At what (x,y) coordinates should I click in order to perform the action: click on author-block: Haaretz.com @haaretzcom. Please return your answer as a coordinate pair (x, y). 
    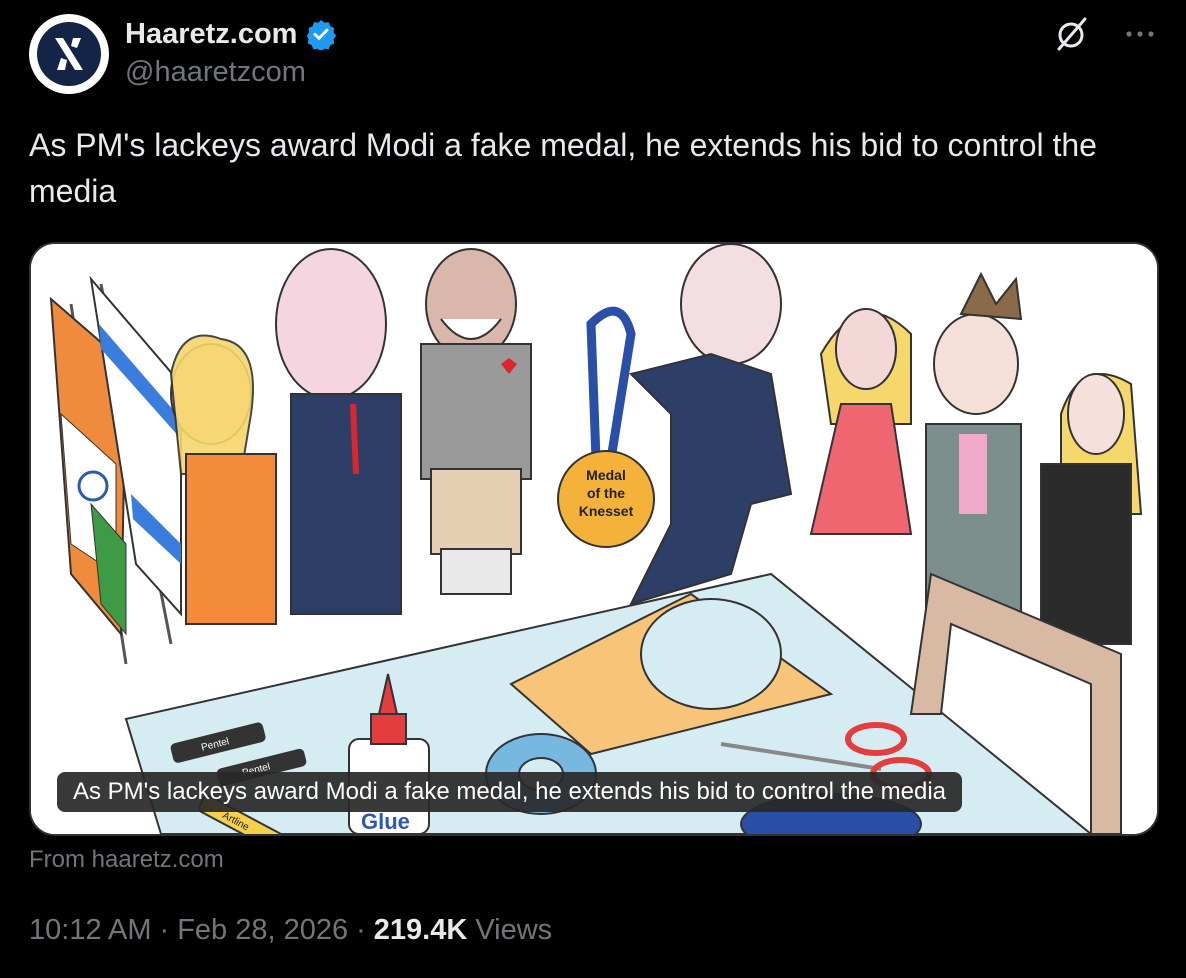
    Looking at the image, I should click on (231, 51).